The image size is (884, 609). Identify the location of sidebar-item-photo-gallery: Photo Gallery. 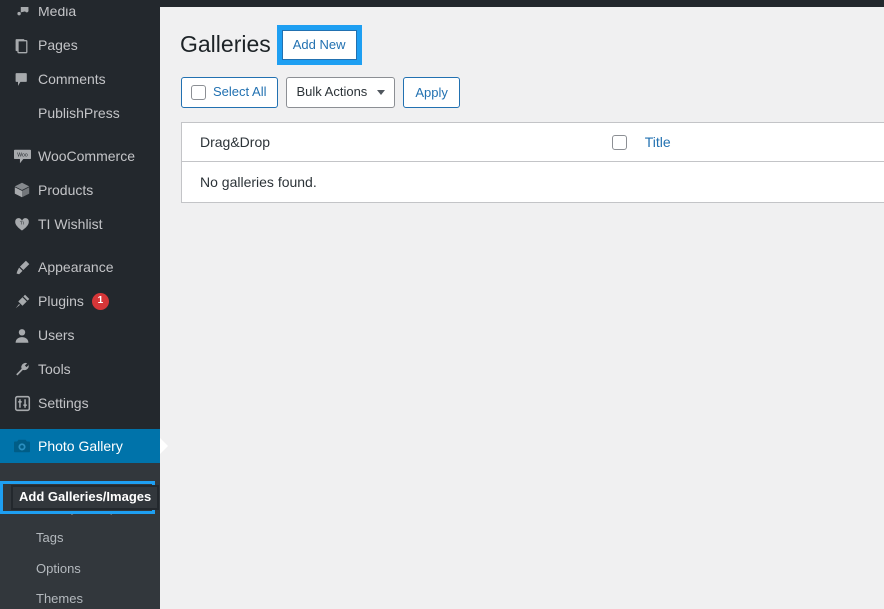
(84, 446).